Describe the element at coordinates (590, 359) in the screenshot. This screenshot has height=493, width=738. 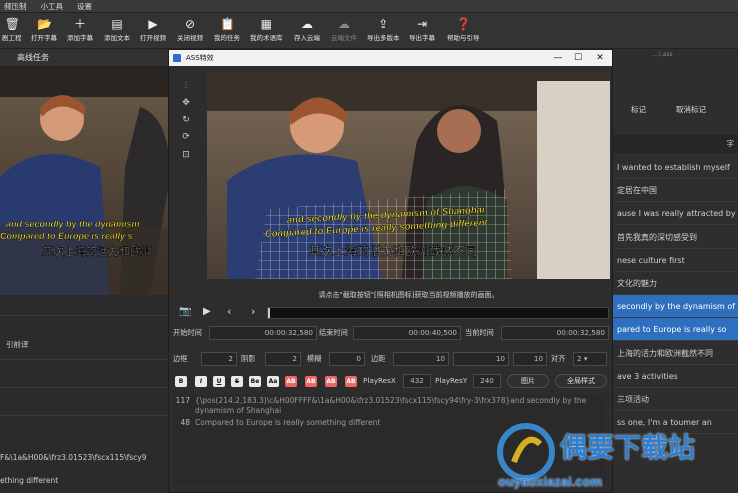
I see `align-select: 2 ▾` at that location.